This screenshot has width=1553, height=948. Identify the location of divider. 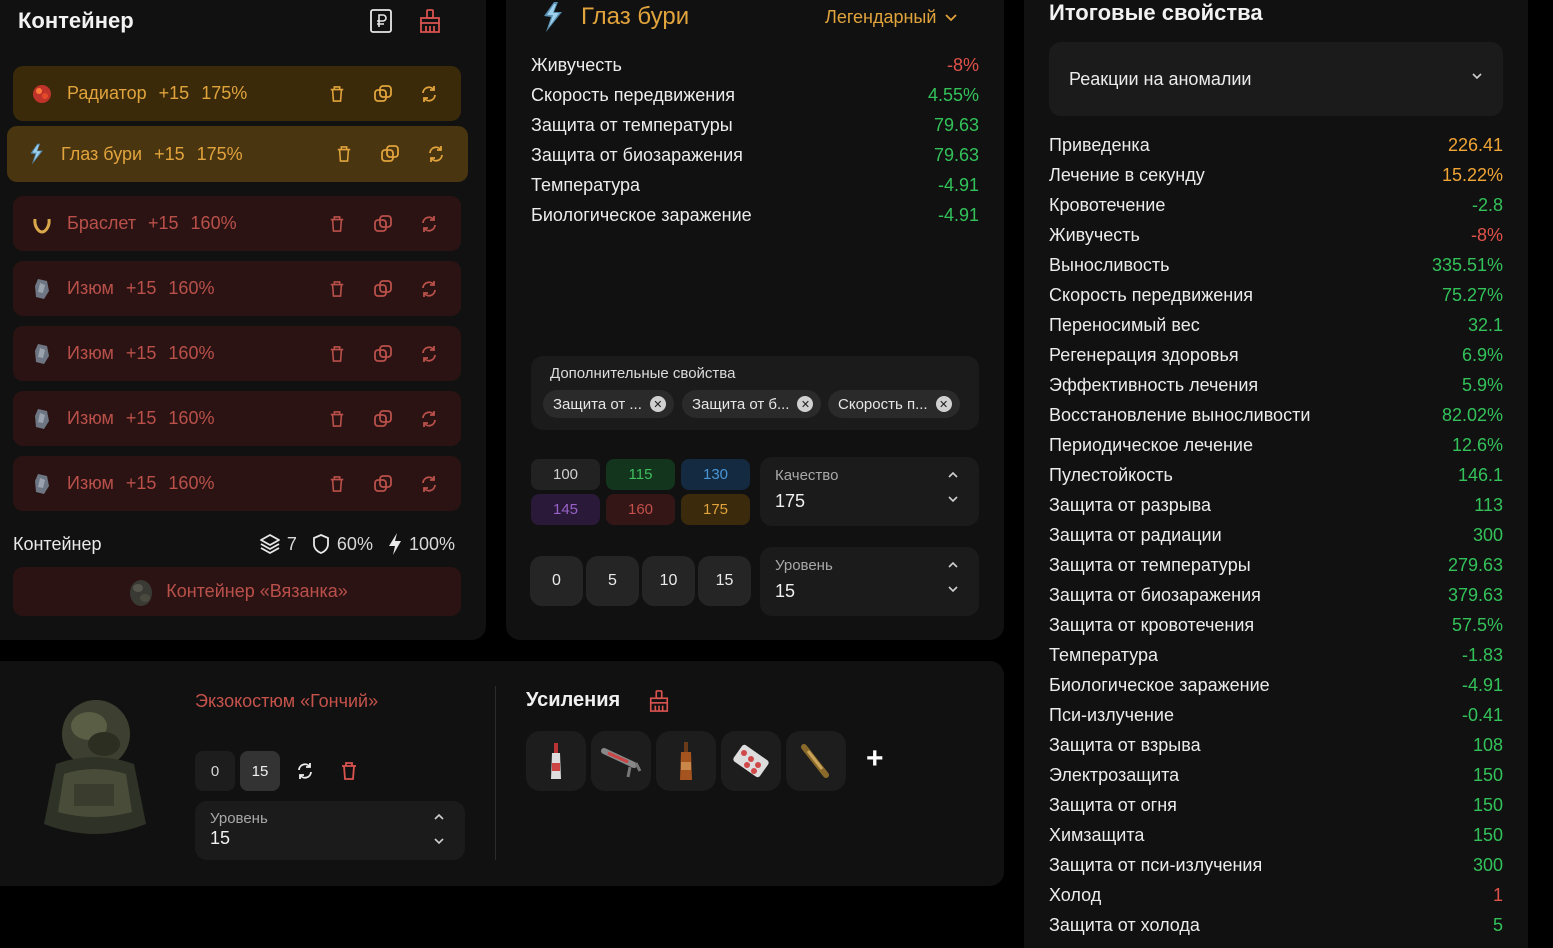
(495, 773).